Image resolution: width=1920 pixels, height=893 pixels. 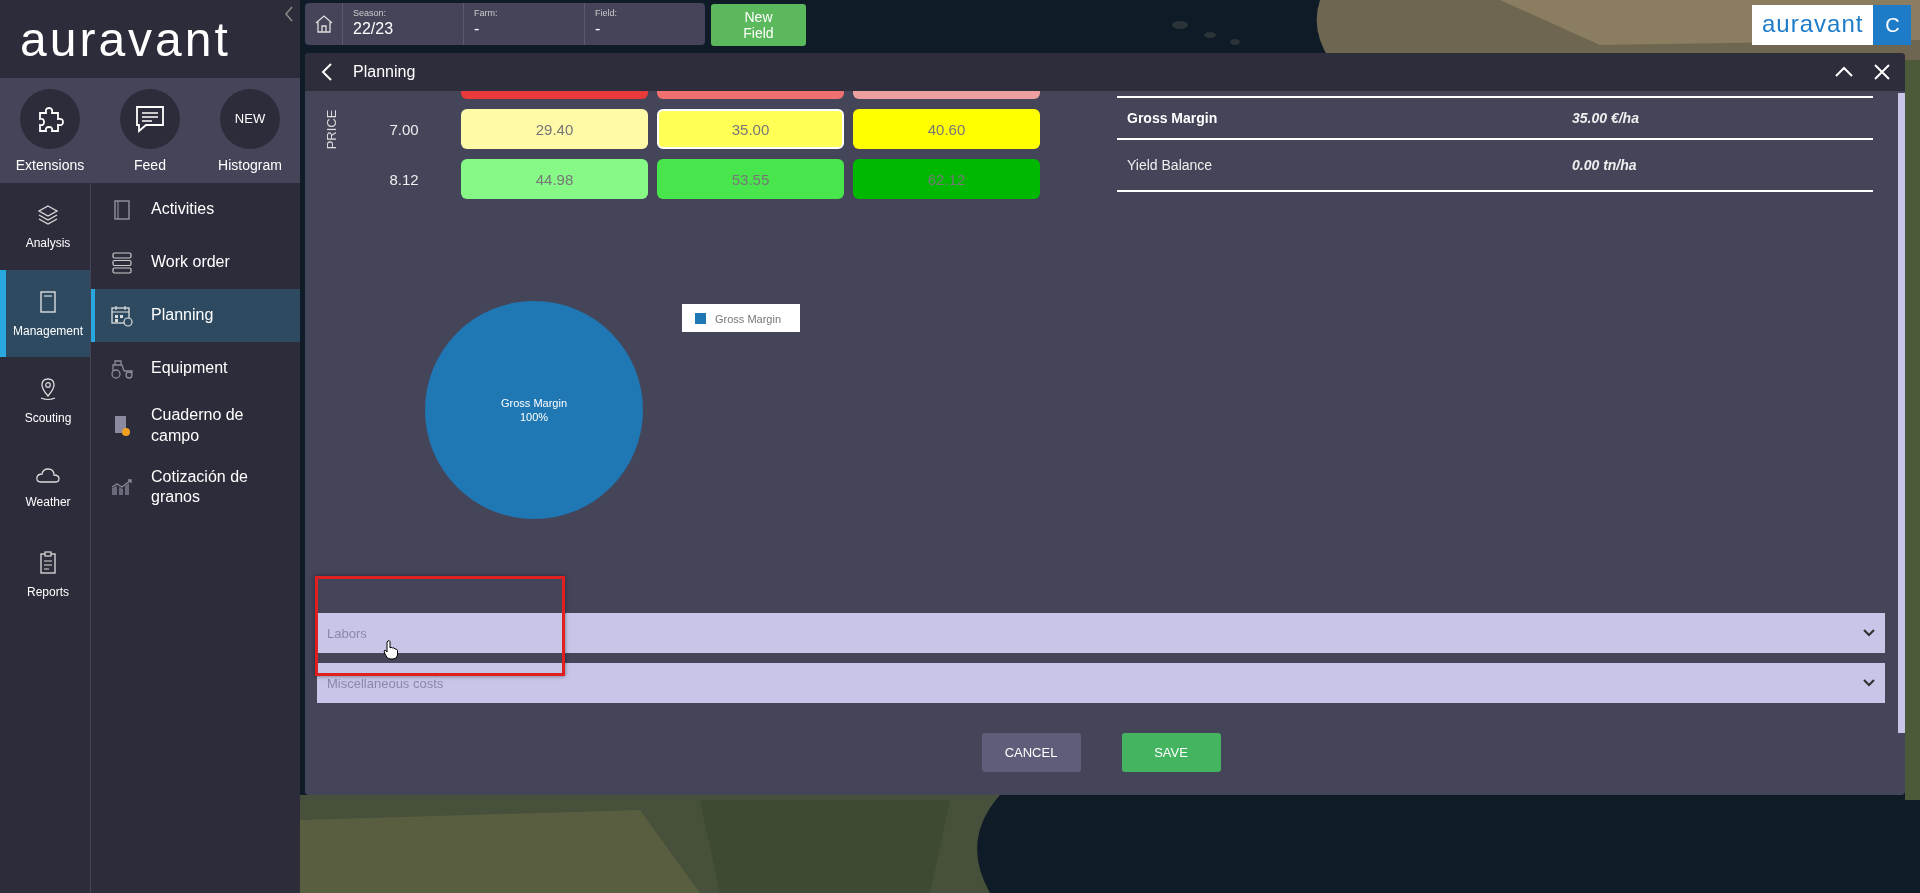 I want to click on new-label: NEW, so click(x=250, y=118).